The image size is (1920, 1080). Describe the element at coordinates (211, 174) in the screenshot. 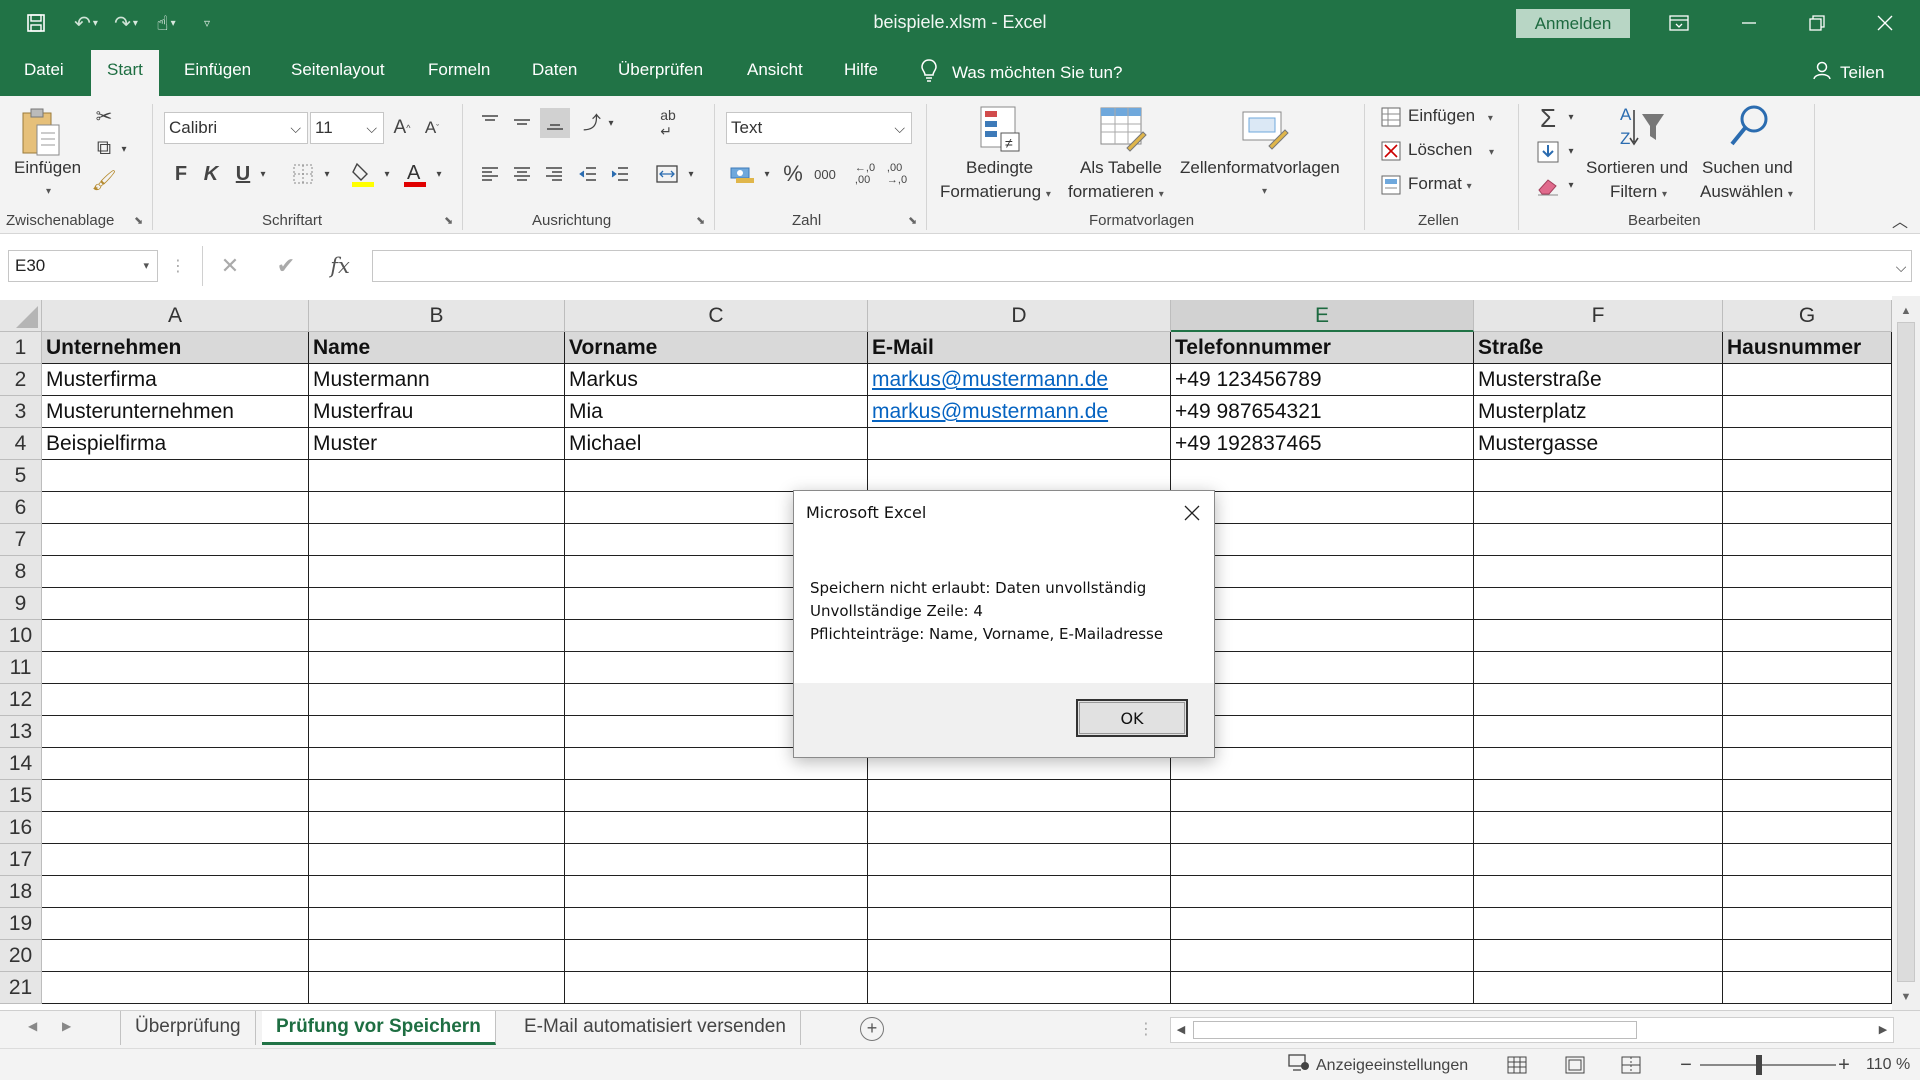

I see `italic-button: K` at that location.